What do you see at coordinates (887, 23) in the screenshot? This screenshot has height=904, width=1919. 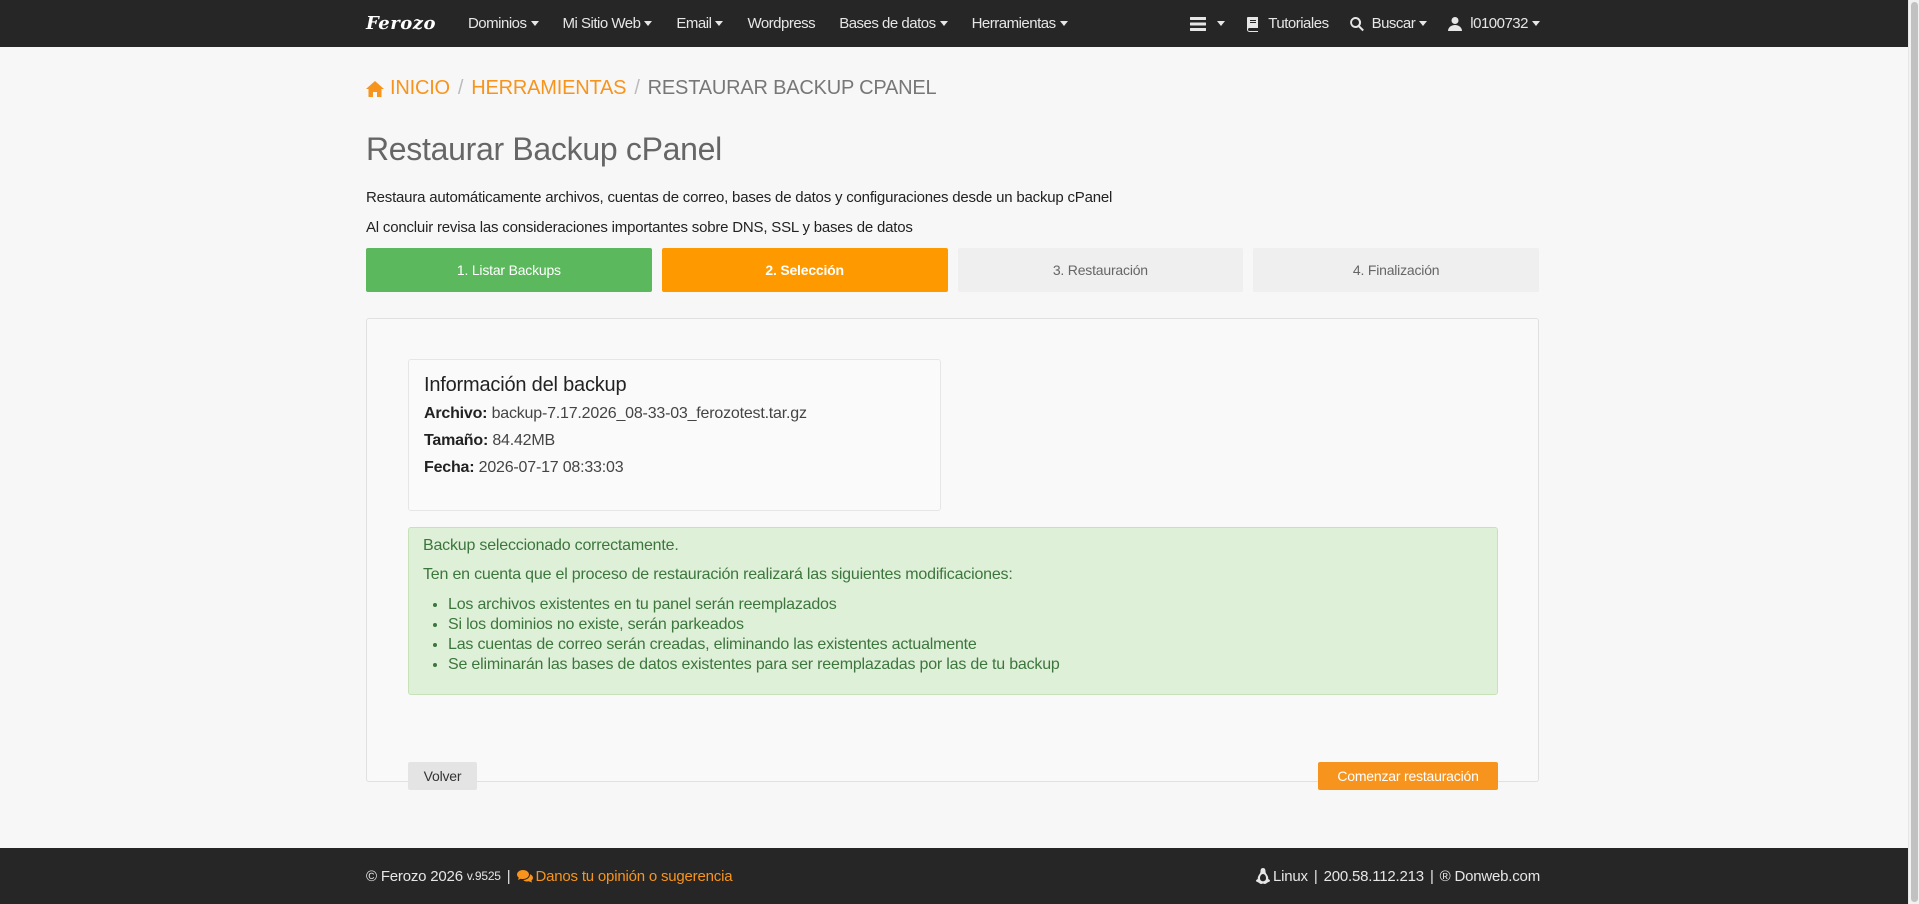 I see `nav-bases-de-datos-label: Bases de datos` at bounding box center [887, 23].